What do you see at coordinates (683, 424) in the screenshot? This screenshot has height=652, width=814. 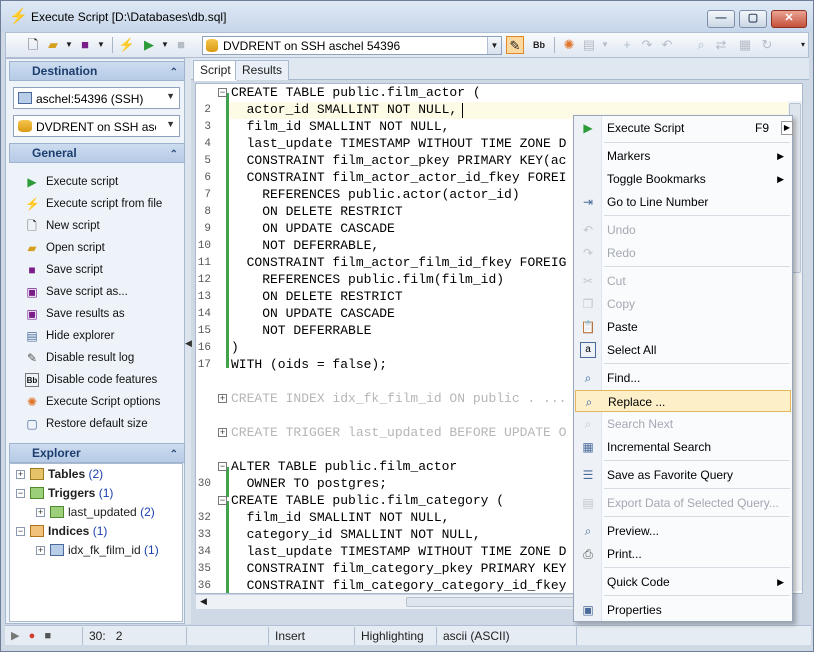 I see `menu-item-search-next: ⌕ Search Next` at bounding box center [683, 424].